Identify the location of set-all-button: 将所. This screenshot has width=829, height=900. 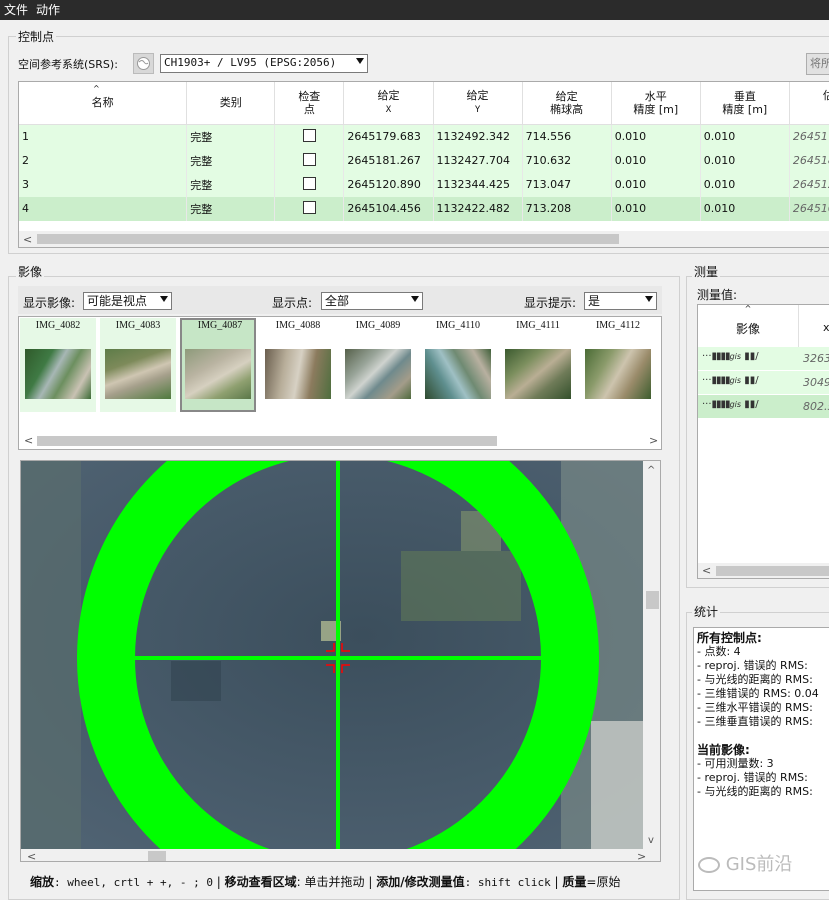
(817, 64).